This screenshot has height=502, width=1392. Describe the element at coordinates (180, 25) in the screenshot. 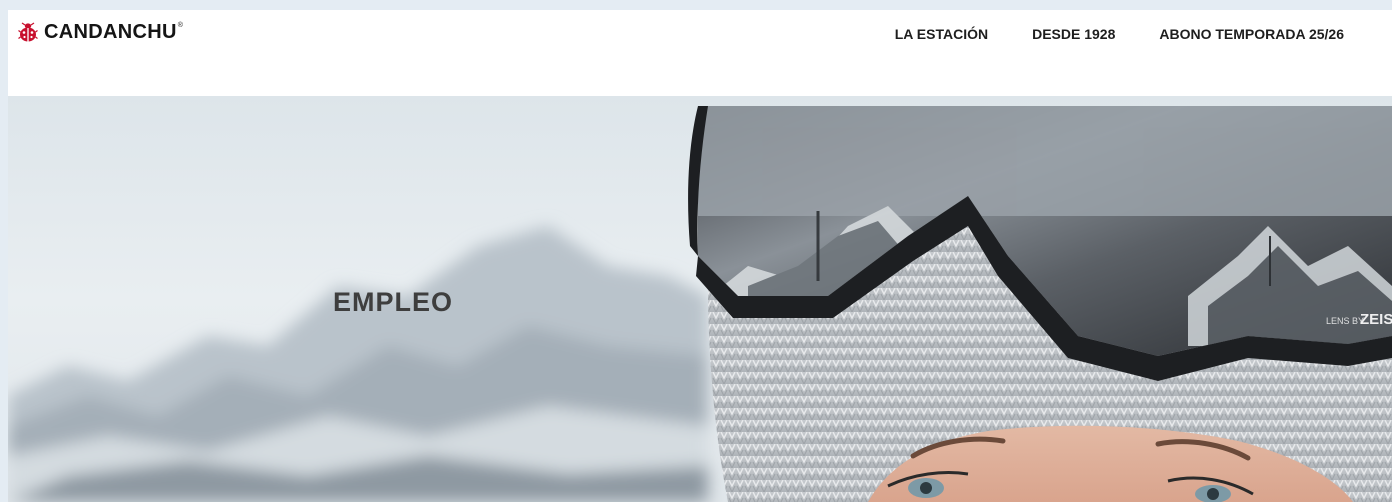

I see `logo-trademark: ®` at that location.